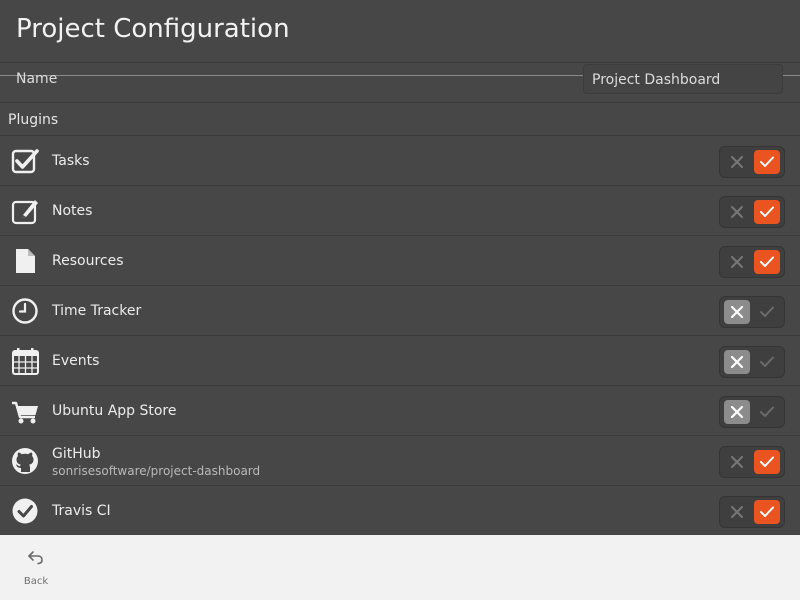 This screenshot has height=600, width=800. What do you see at coordinates (400, 510) in the screenshot?
I see `plugin-row-travis-ci: Travis CI` at bounding box center [400, 510].